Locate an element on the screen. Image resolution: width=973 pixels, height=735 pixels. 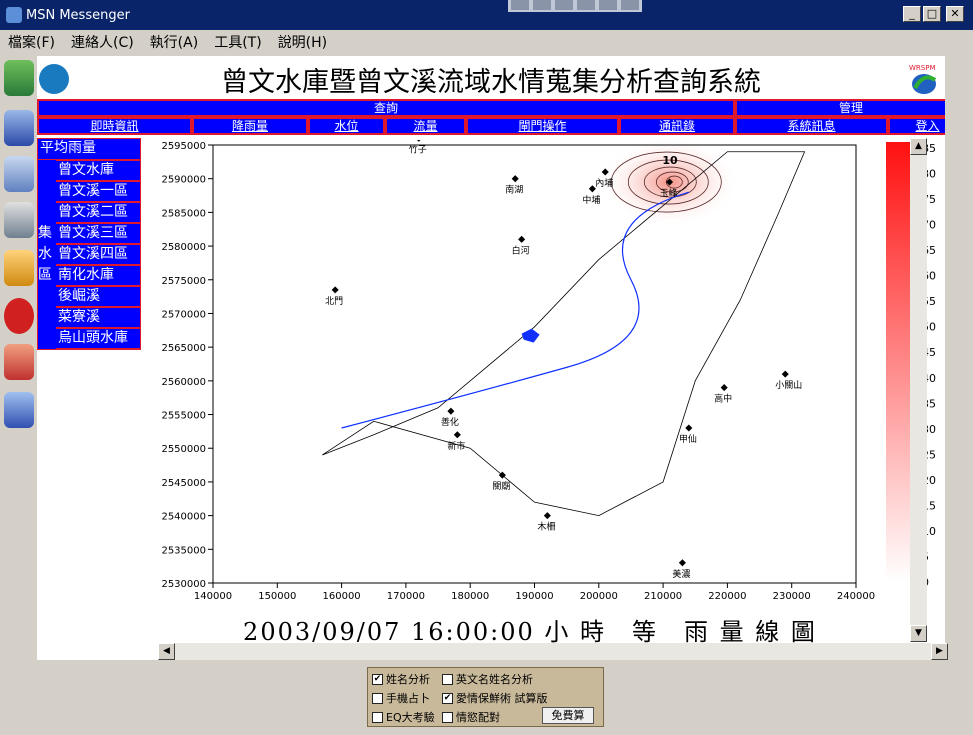
nav-directory: 通訊錄 is located at coordinates (677, 126).